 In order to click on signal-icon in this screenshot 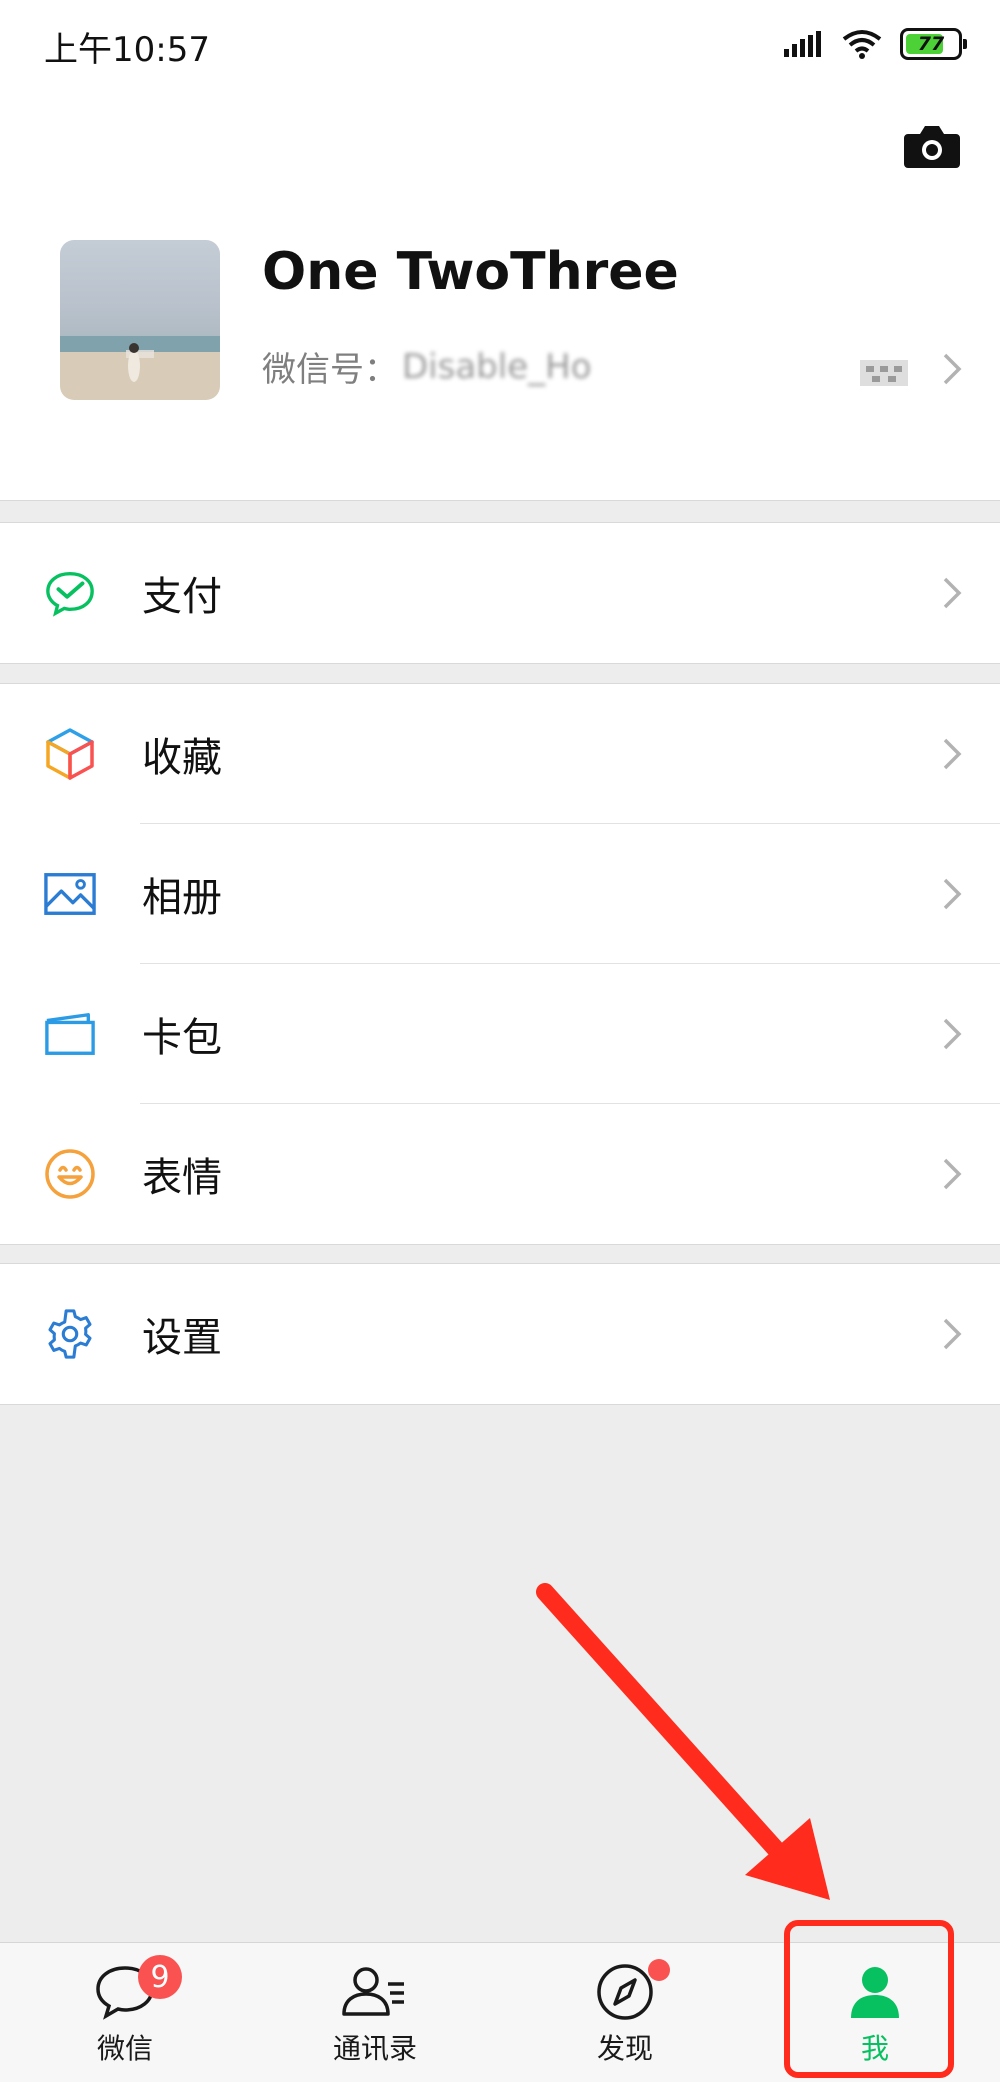, I will do `click(802, 44)`.